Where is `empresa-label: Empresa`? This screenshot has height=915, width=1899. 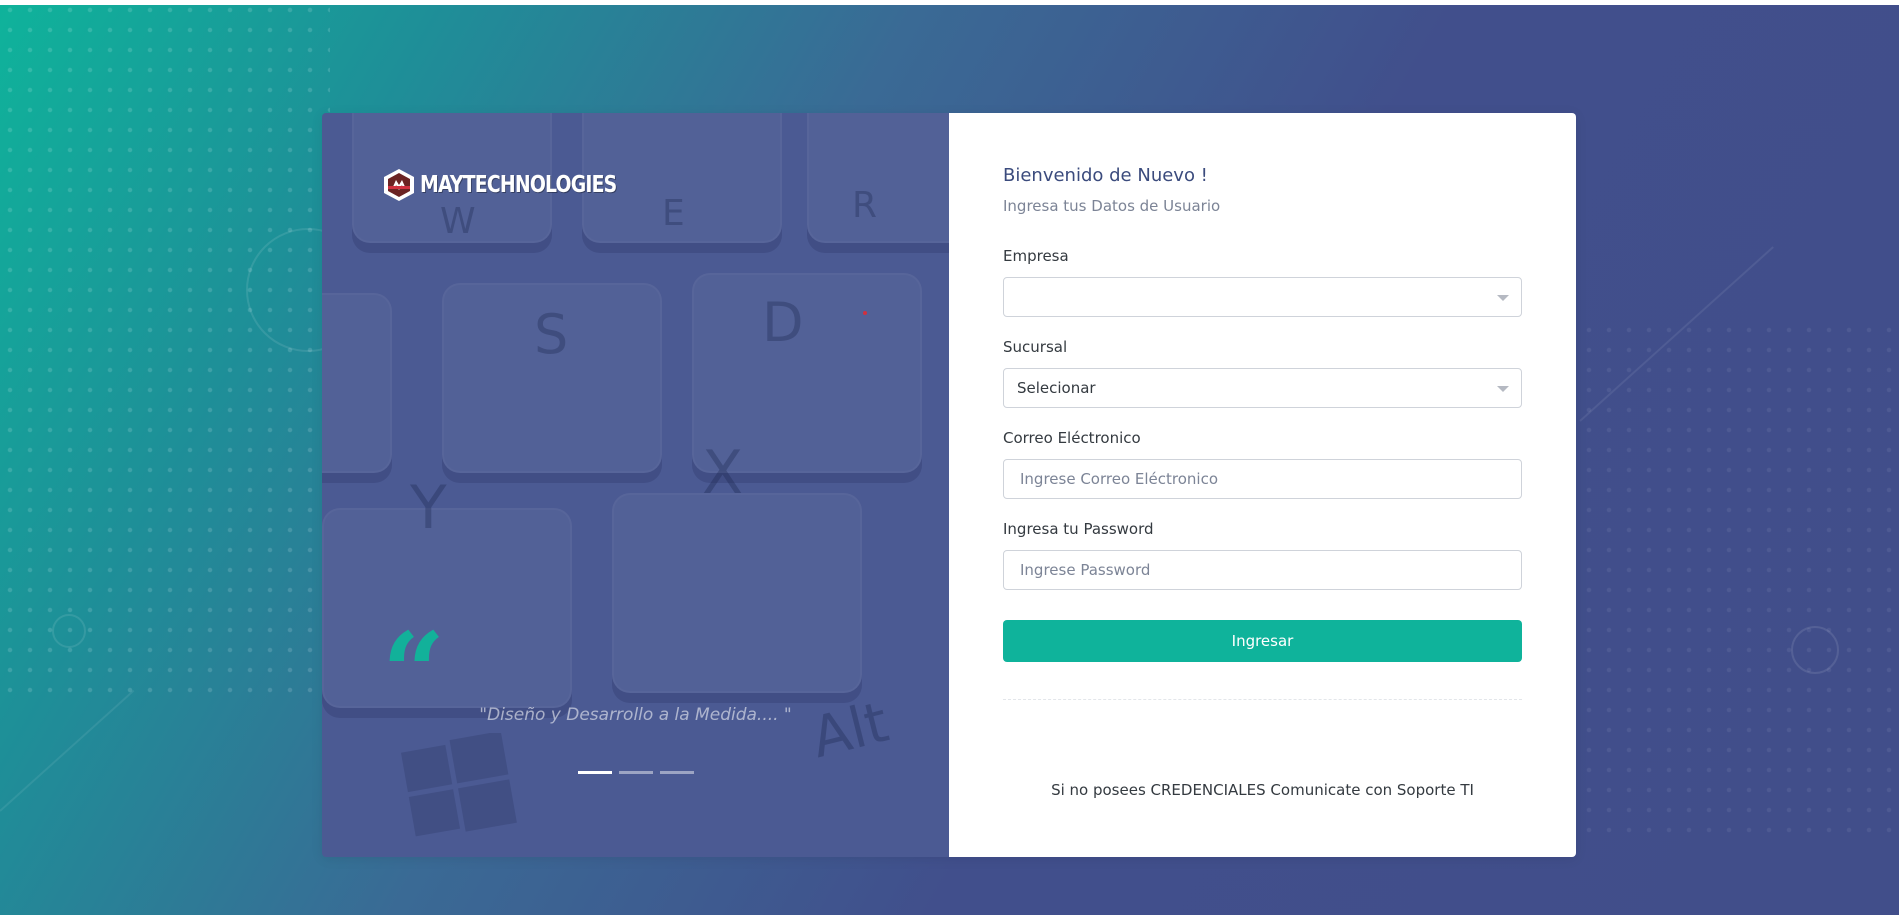
empresa-label: Empresa is located at coordinates (1036, 256).